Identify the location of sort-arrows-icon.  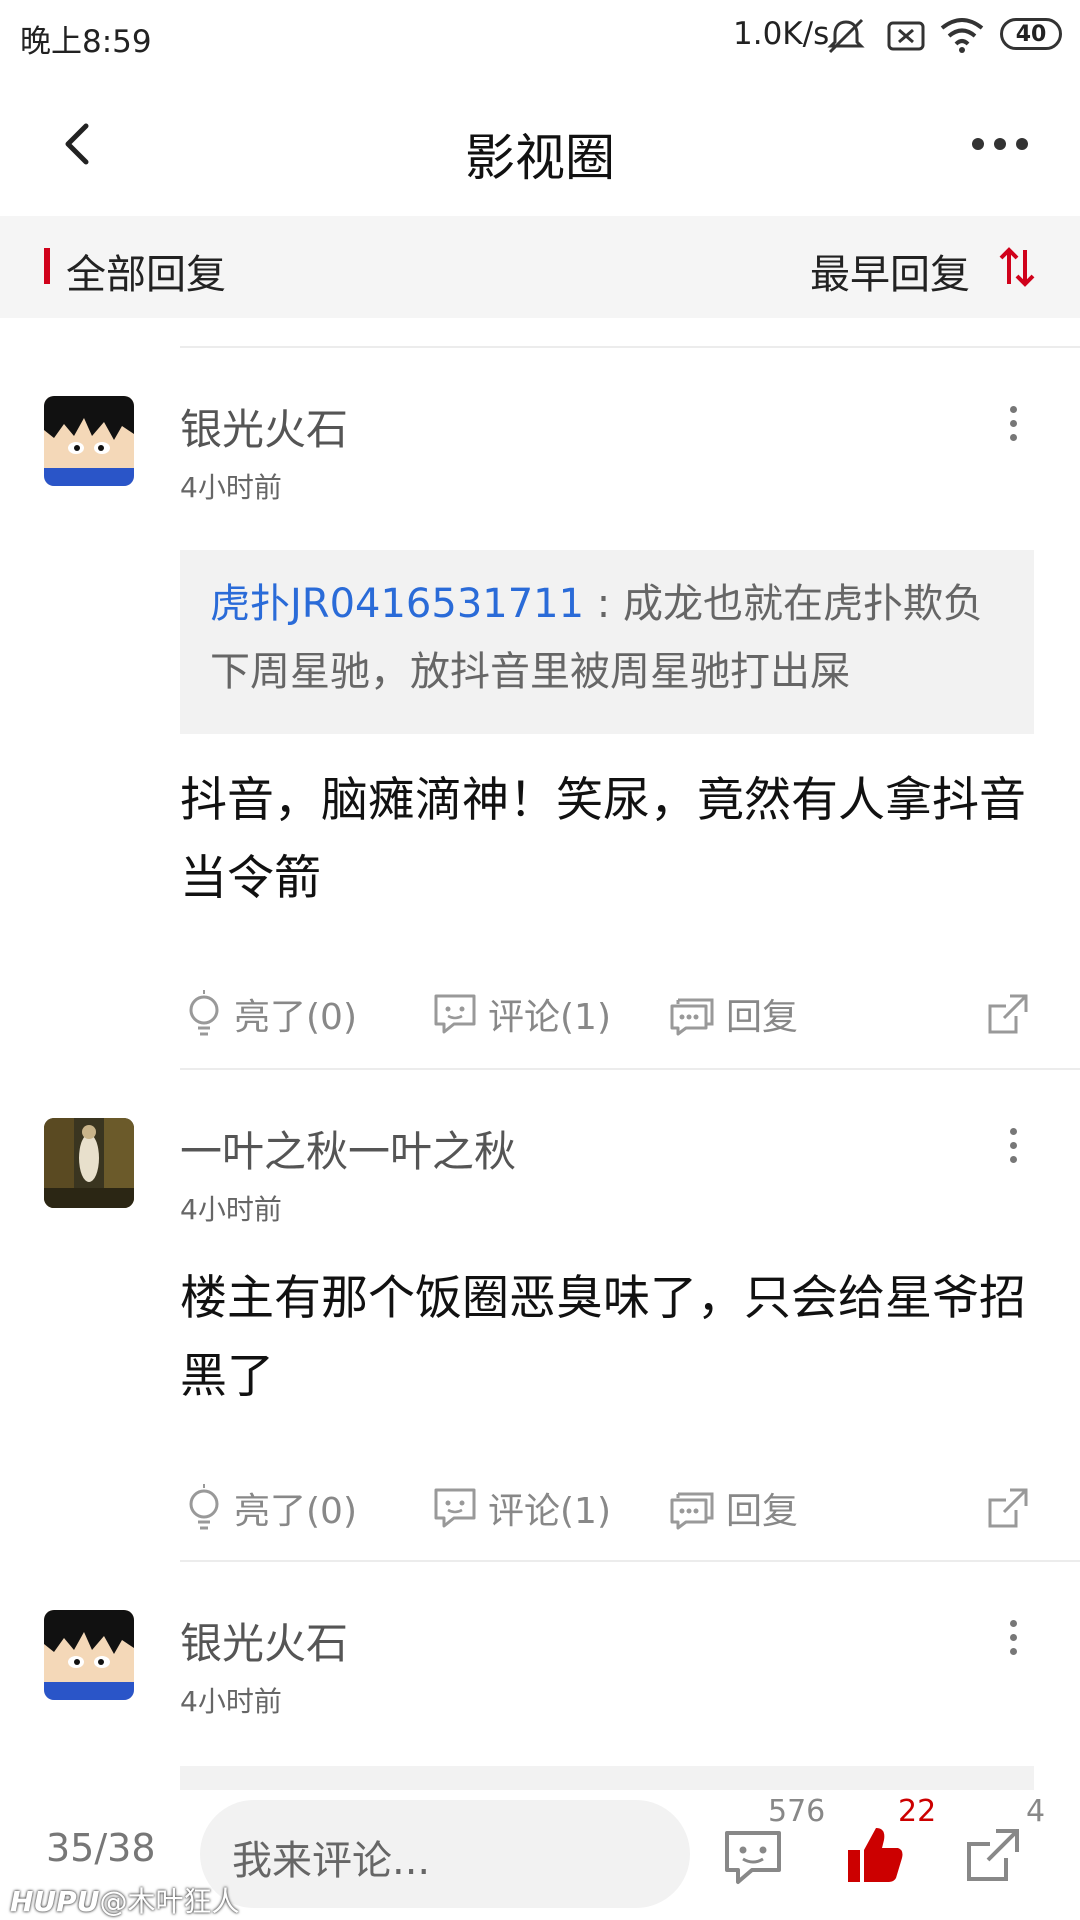
(1017, 267).